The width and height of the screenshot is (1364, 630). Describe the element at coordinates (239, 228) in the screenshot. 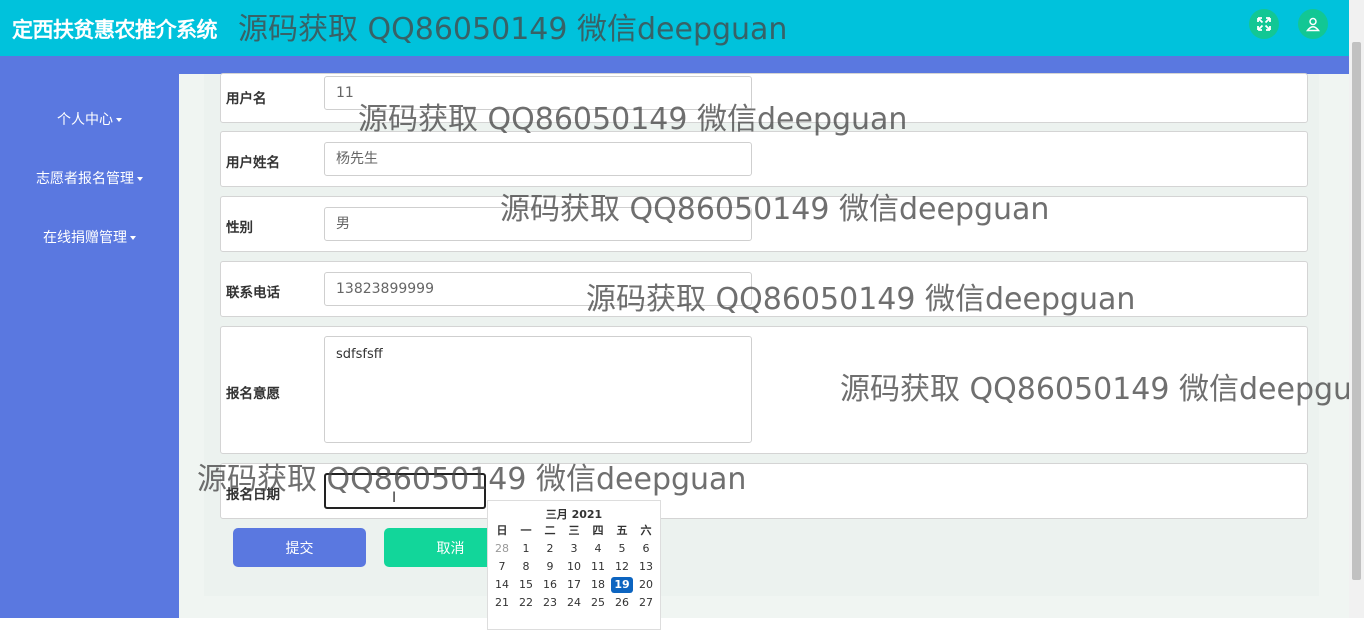

I see `gender-label: 性别` at that location.